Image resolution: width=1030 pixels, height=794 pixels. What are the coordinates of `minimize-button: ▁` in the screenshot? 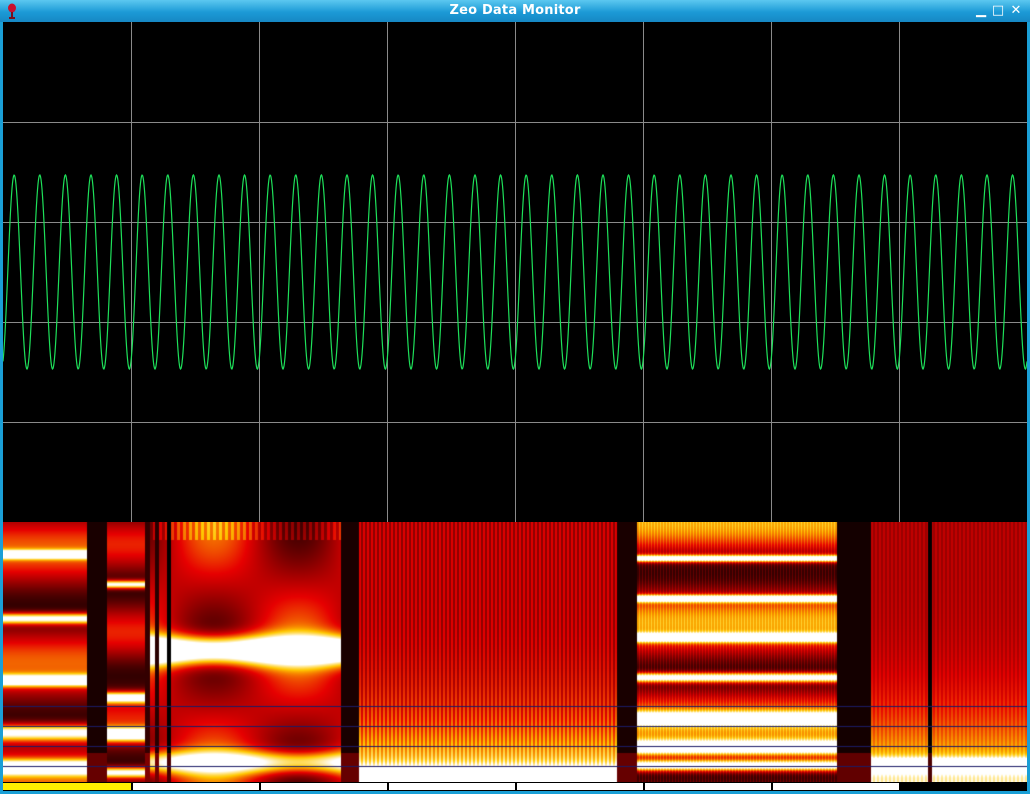 It's located at (981, 11).